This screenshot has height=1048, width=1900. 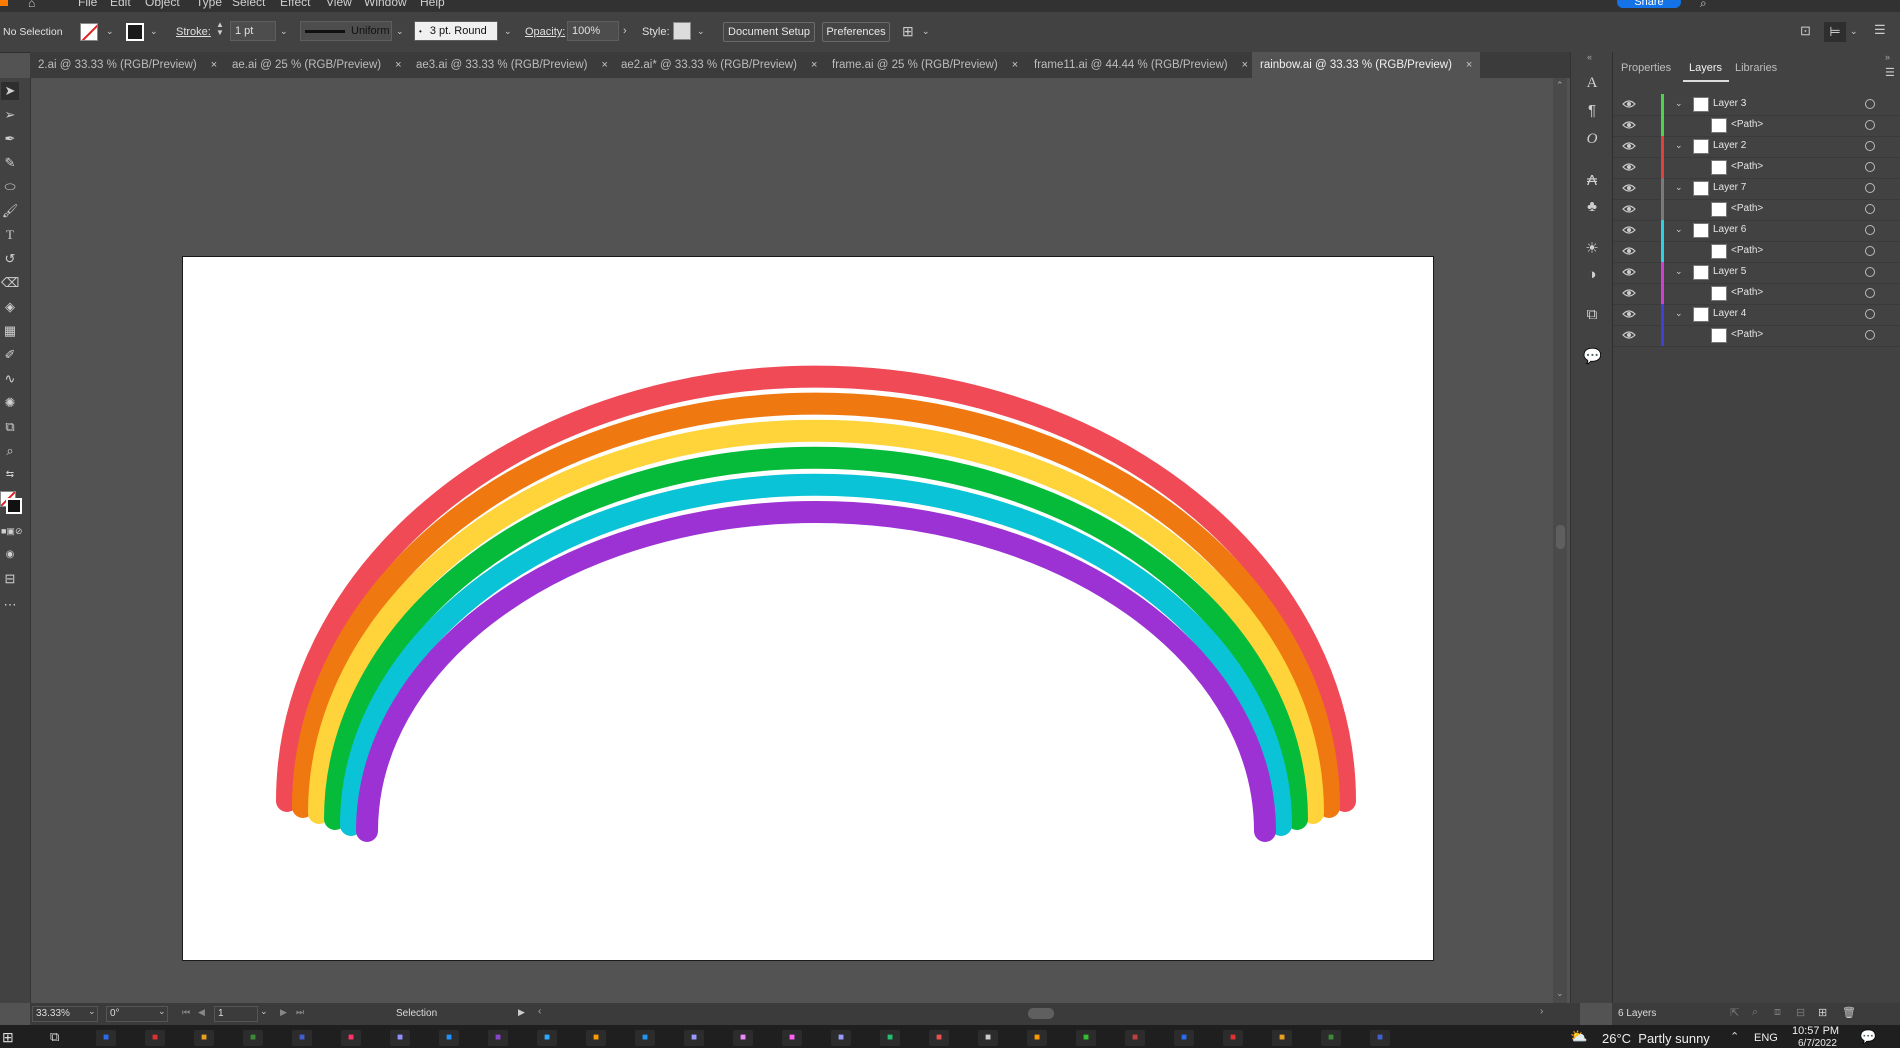 What do you see at coordinates (1560, 537) in the screenshot?
I see `vertical-scroll-thumb` at bounding box center [1560, 537].